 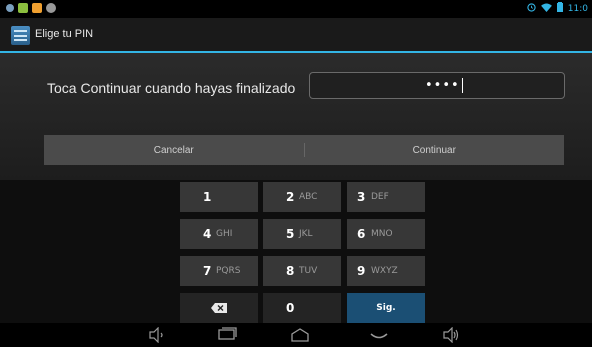 I want to click on key-8: 8 TUV, so click(x=302, y=271).